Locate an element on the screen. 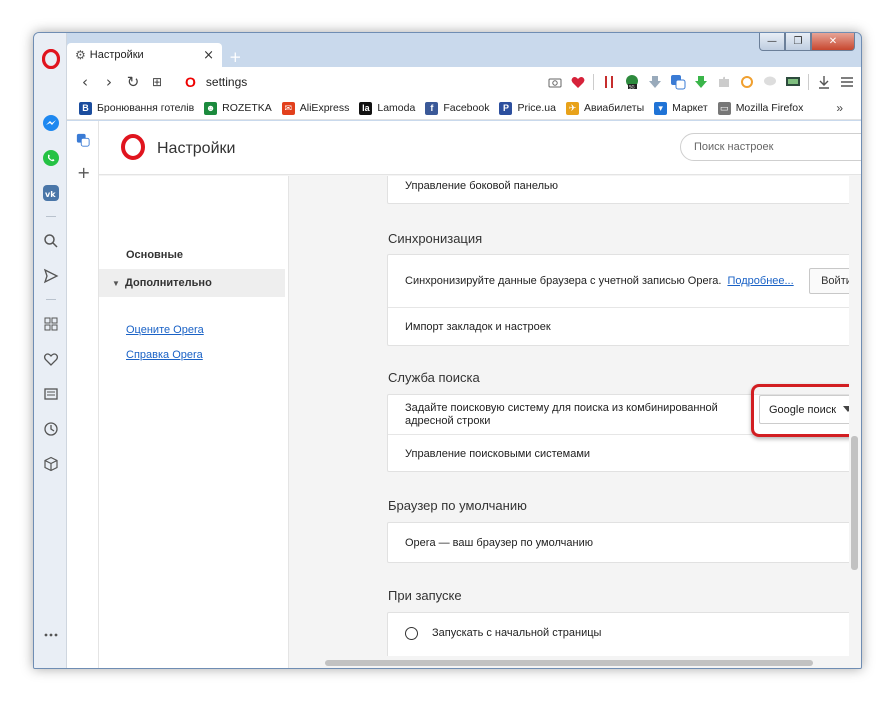  import-label: Импорт закладок и настроек is located at coordinates (478, 327).